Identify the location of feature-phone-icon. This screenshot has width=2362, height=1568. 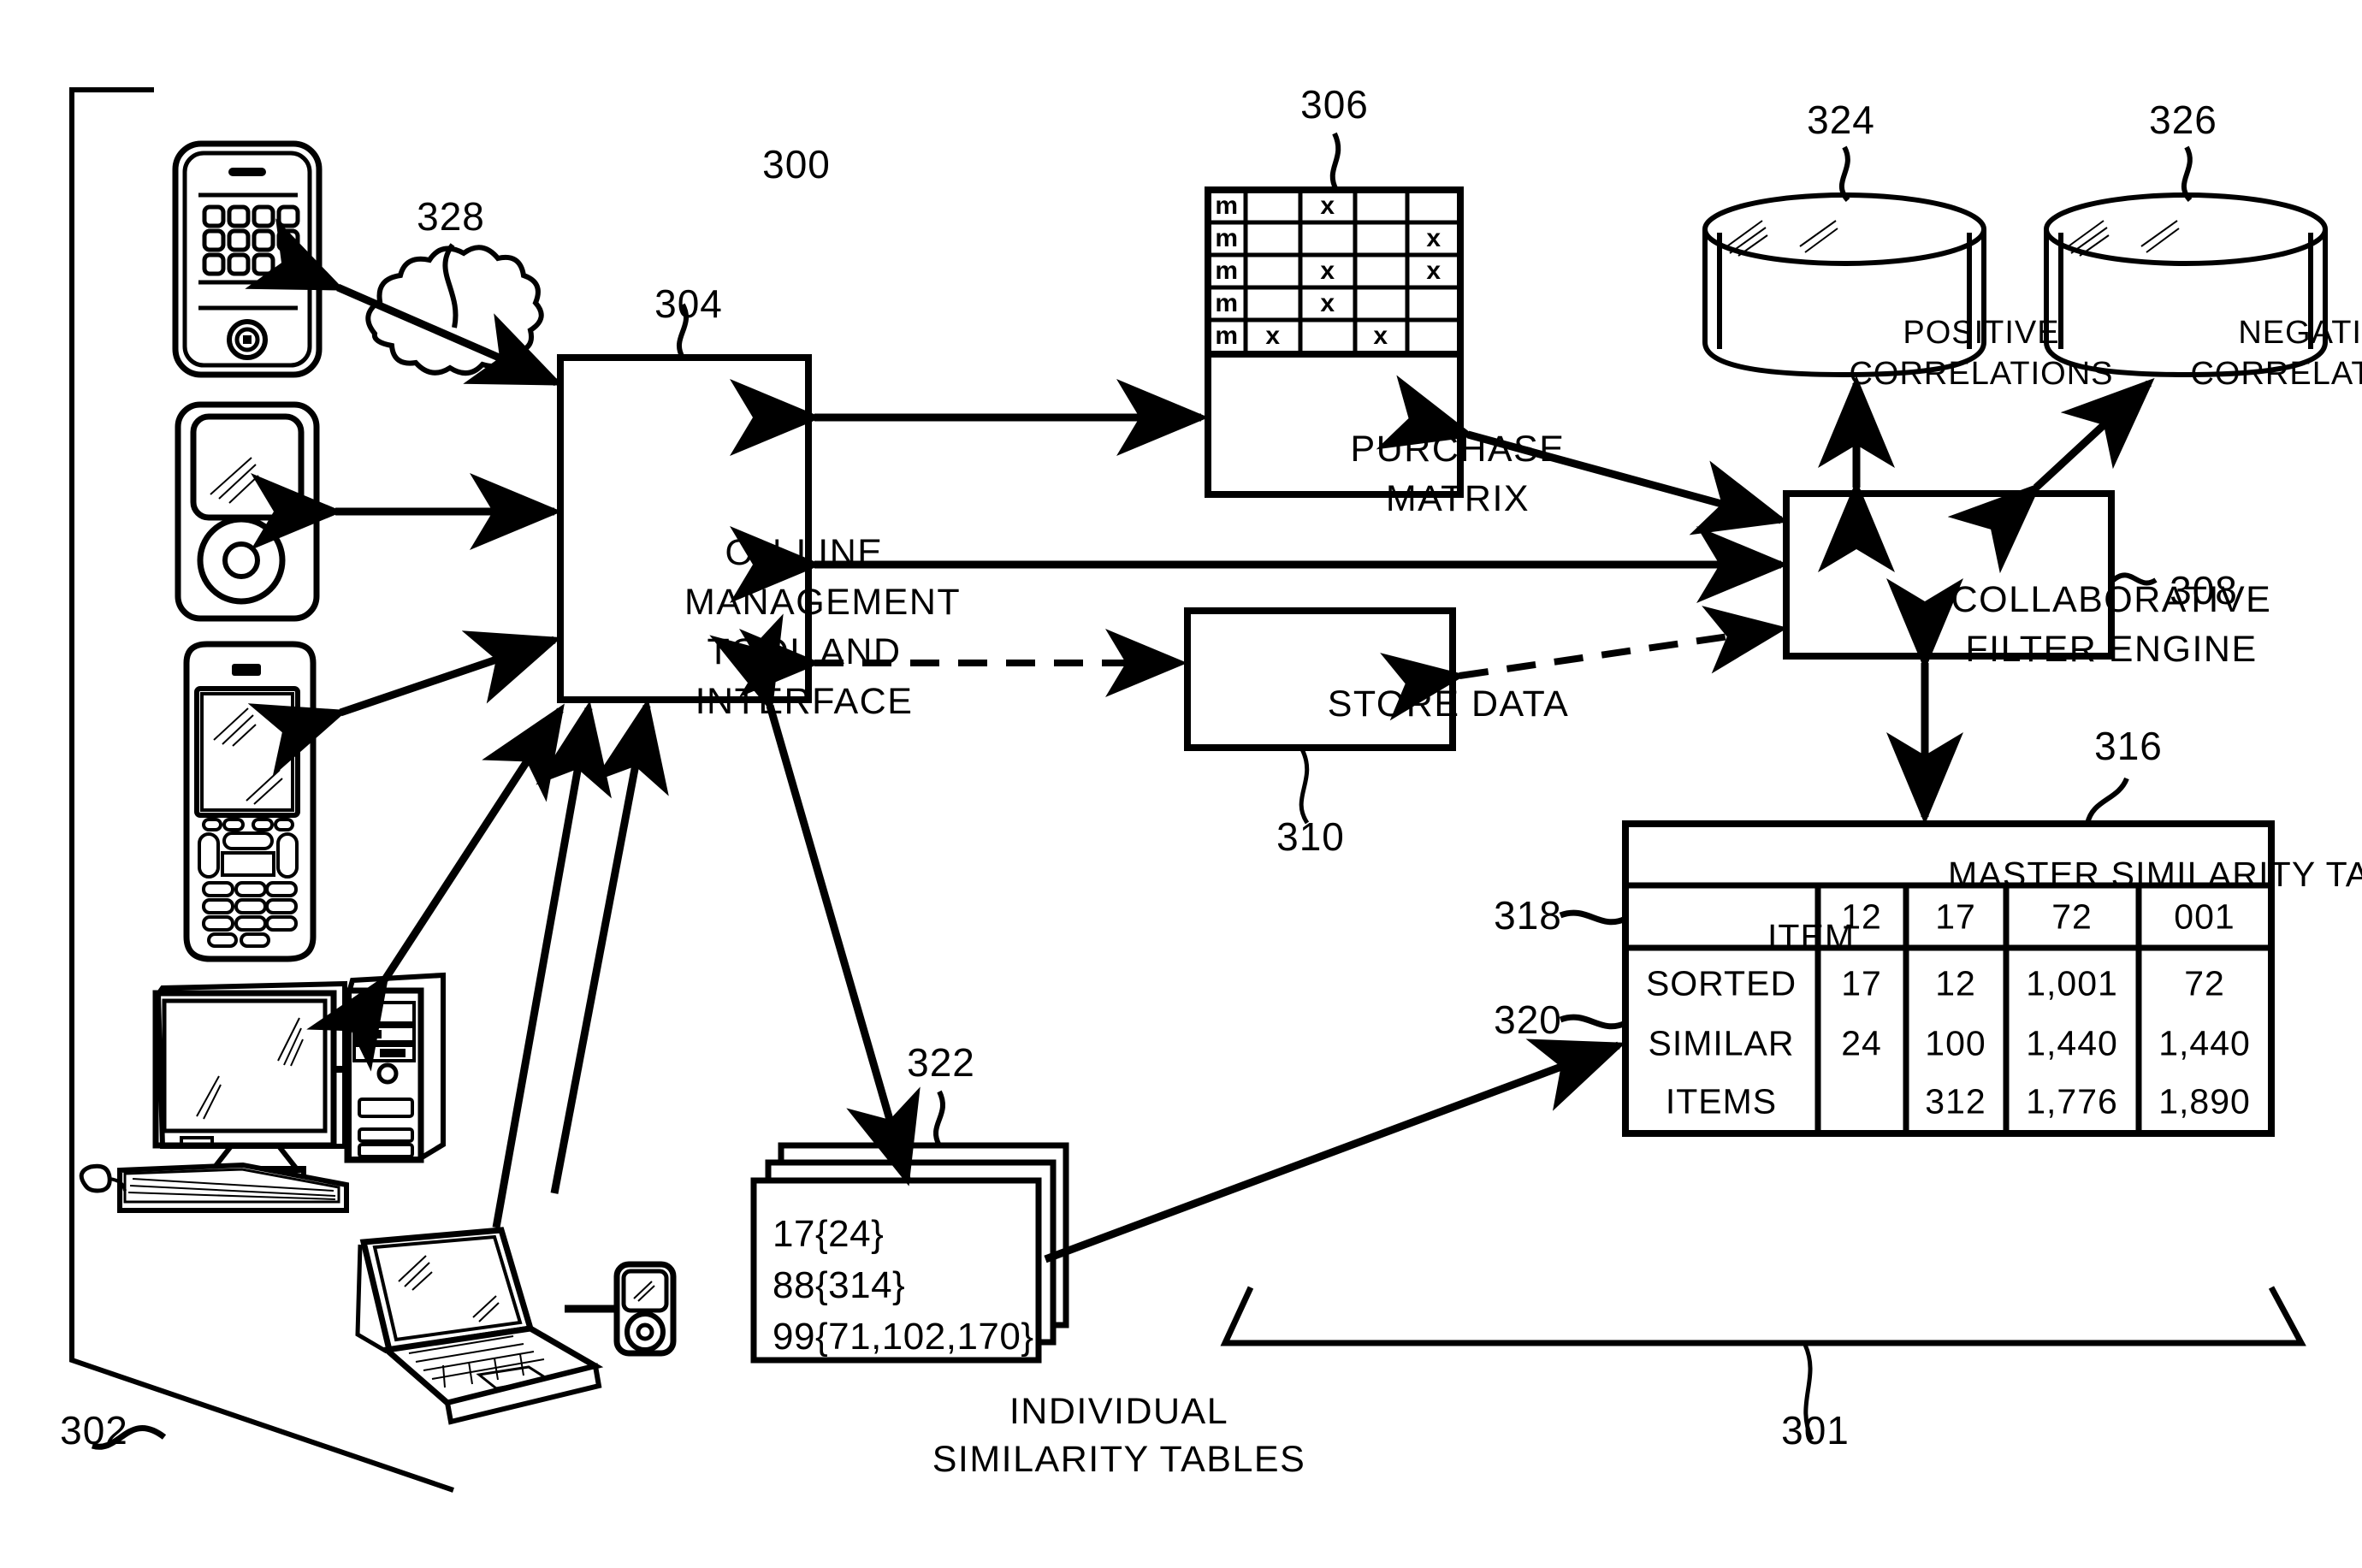
(250, 801).